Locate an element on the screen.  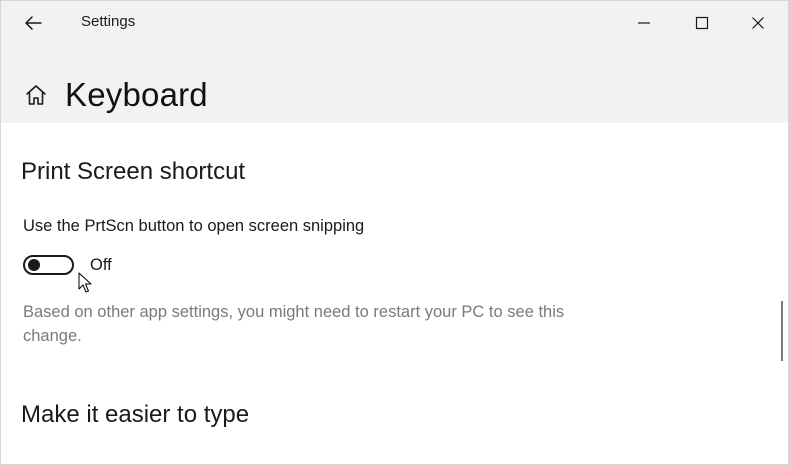
window-title: Settings is located at coordinates (108, 21).